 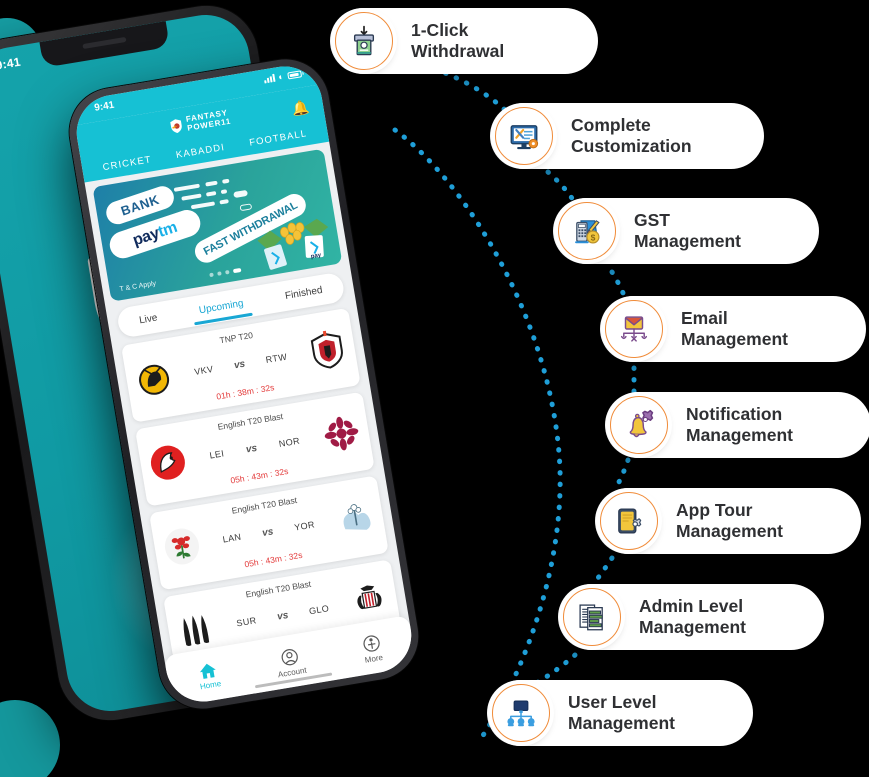 I want to click on phone-notch, so click(x=104, y=44).